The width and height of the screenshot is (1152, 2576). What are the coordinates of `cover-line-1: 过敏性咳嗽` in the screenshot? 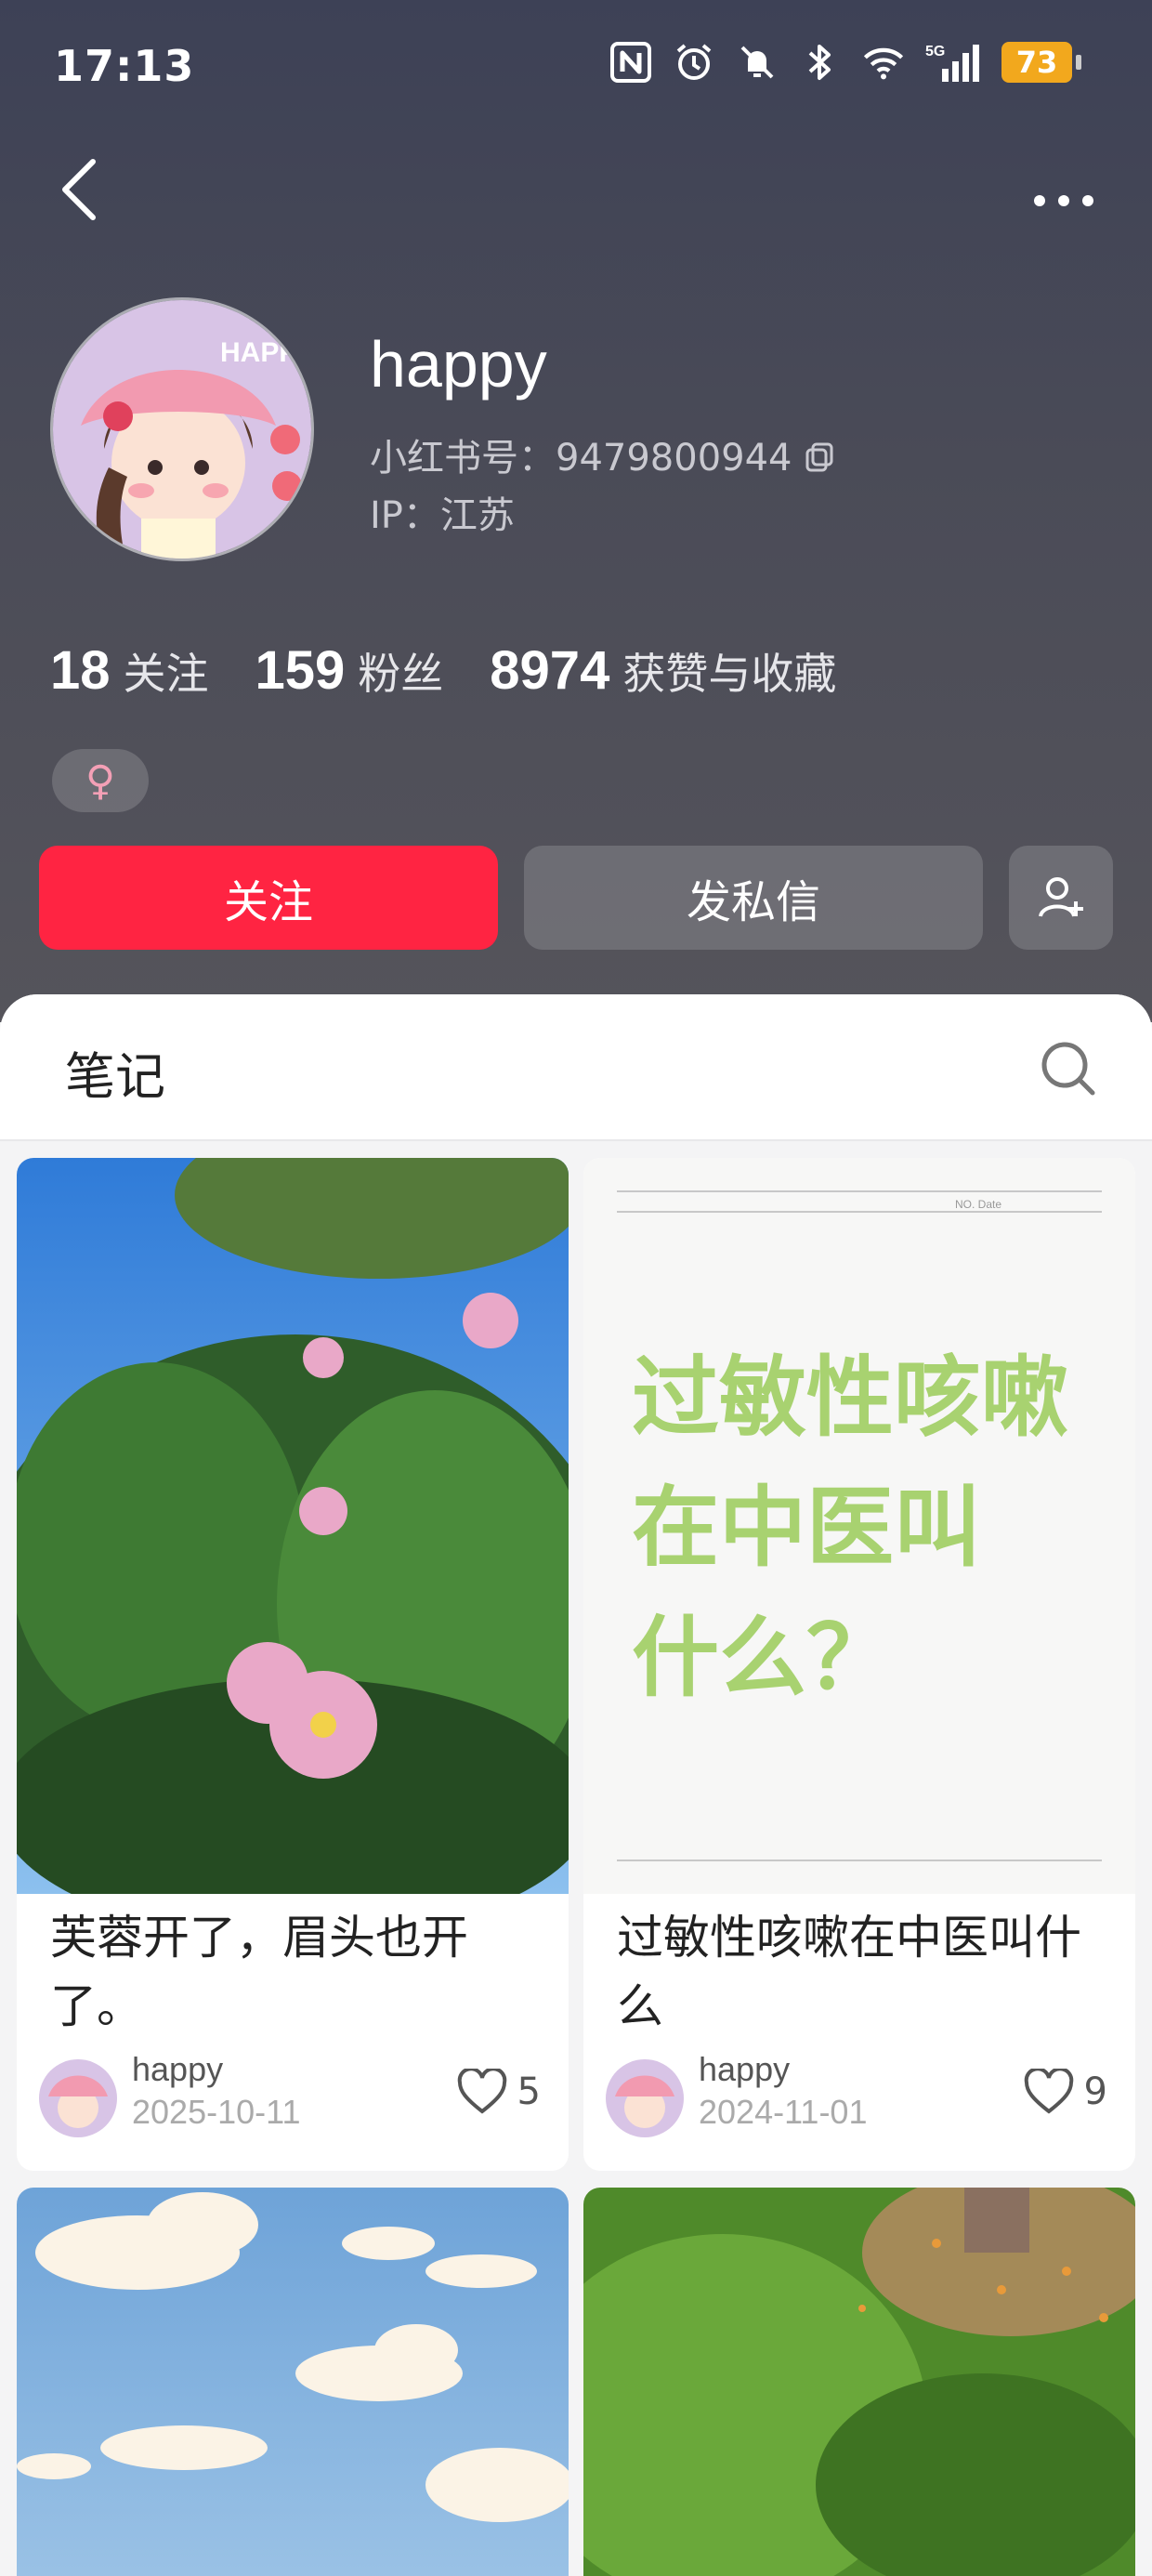 It's located at (850, 1398).